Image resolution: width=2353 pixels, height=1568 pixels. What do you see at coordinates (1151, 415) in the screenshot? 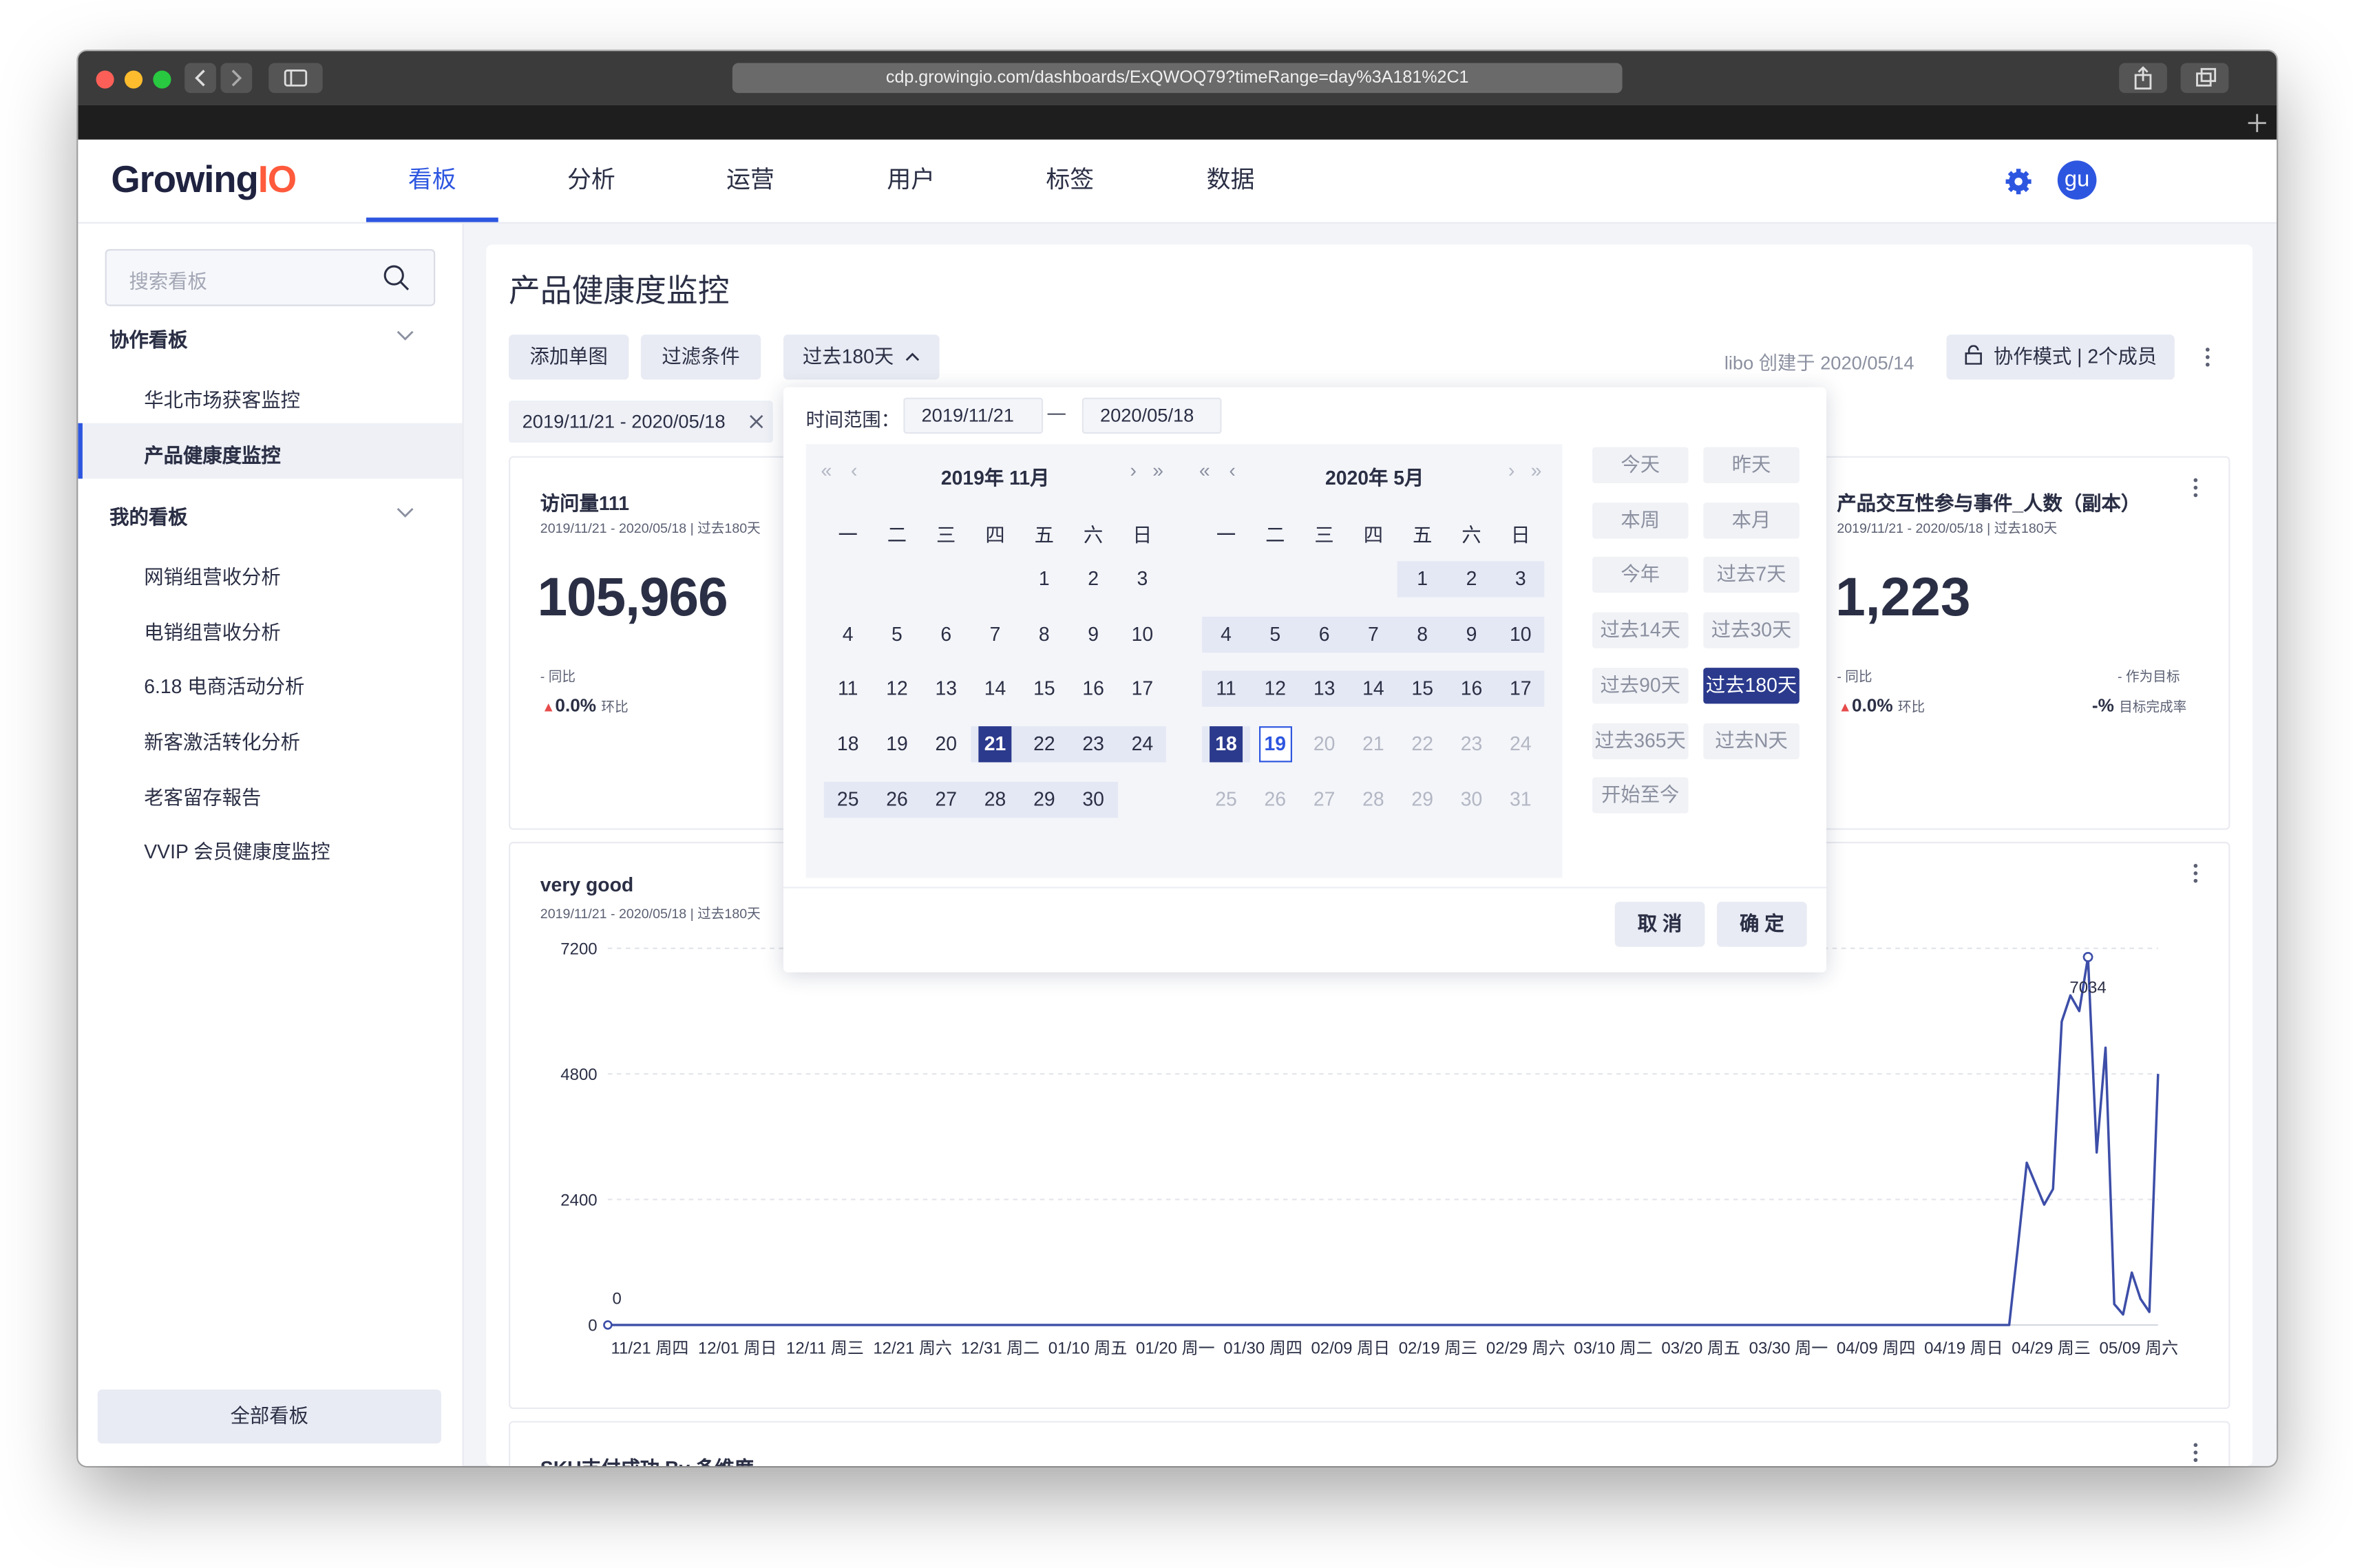
I see `end-date-input: 2020/05/18` at bounding box center [1151, 415].